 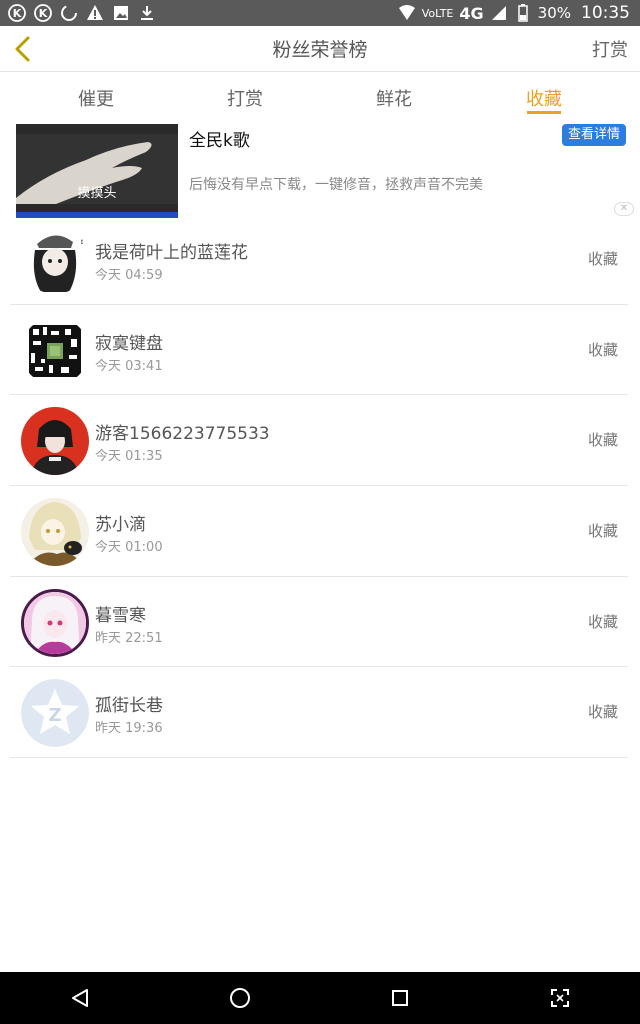 I want to click on anime-girl-avatar-icon: ?, so click(x=55, y=260).